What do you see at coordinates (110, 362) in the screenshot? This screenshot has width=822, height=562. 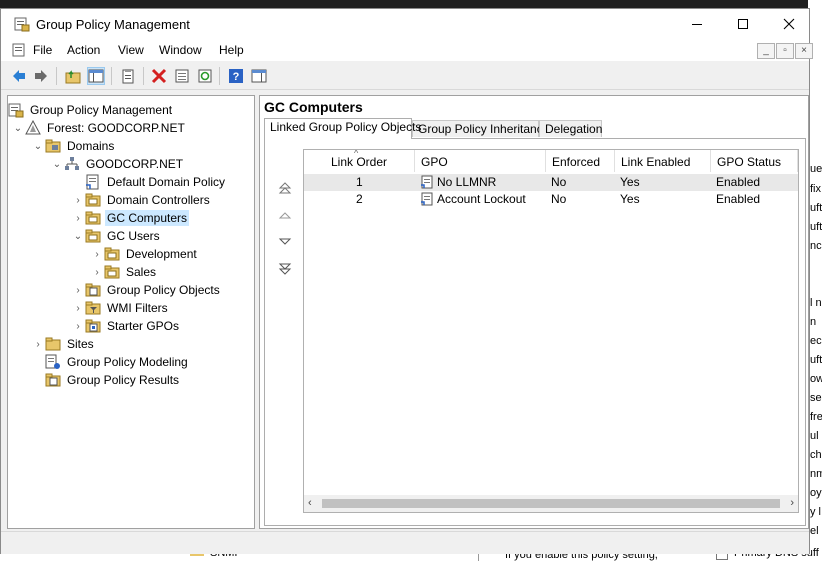 I see `tree-node-gp-modeling: Group Policy Modeling` at bounding box center [110, 362].